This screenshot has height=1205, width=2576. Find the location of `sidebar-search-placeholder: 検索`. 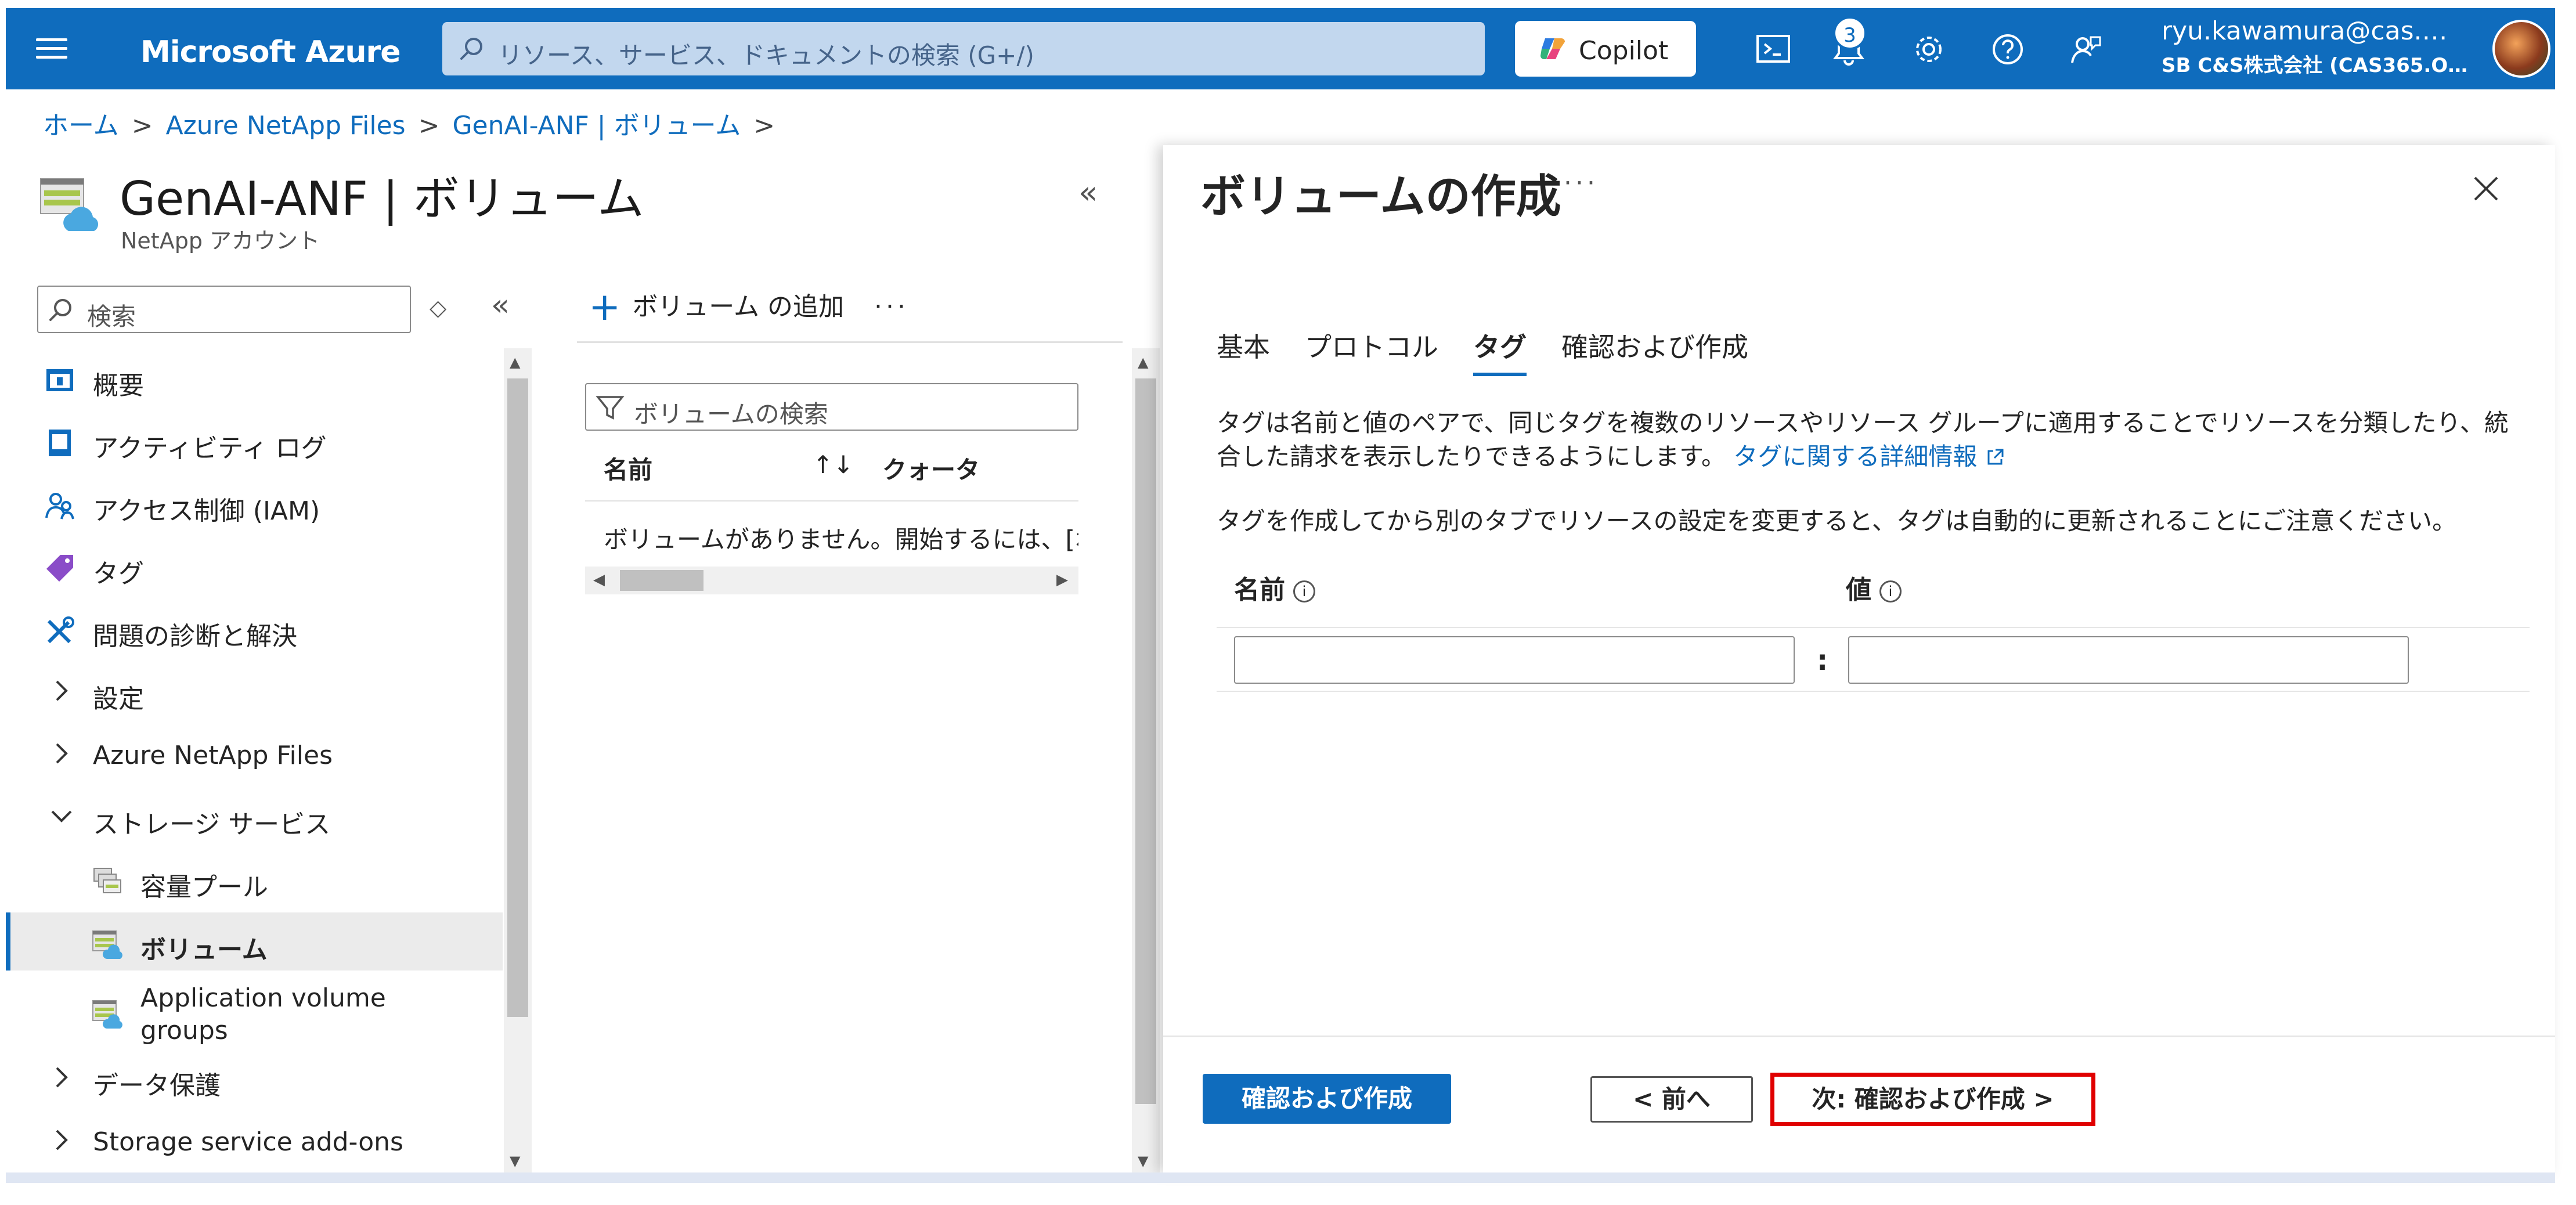

sidebar-search-placeholder: 検索 is located at coordinates (112, 316).